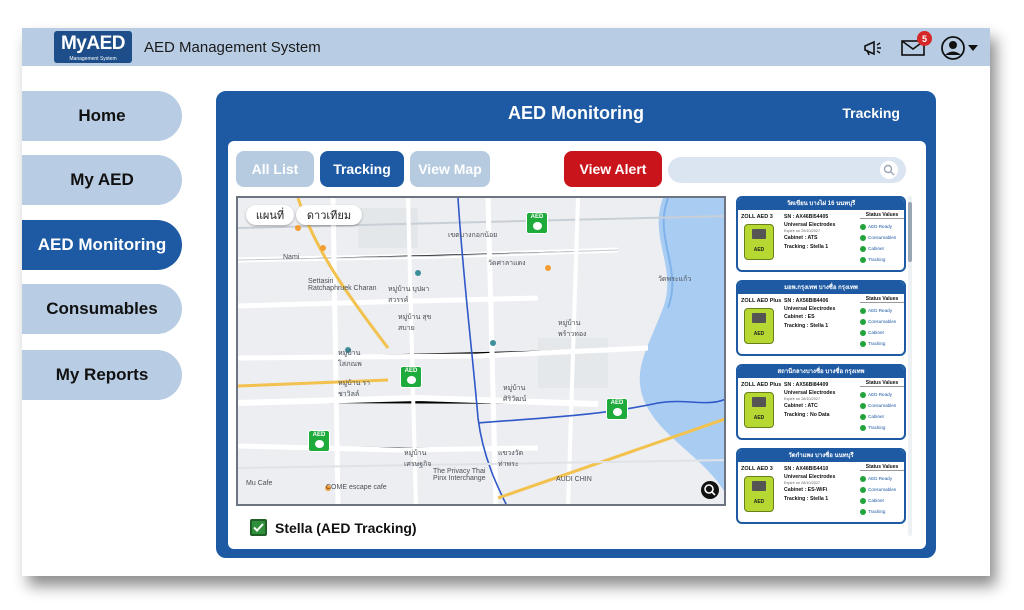  I want to click on top-icons: 5, so click(920, 46).